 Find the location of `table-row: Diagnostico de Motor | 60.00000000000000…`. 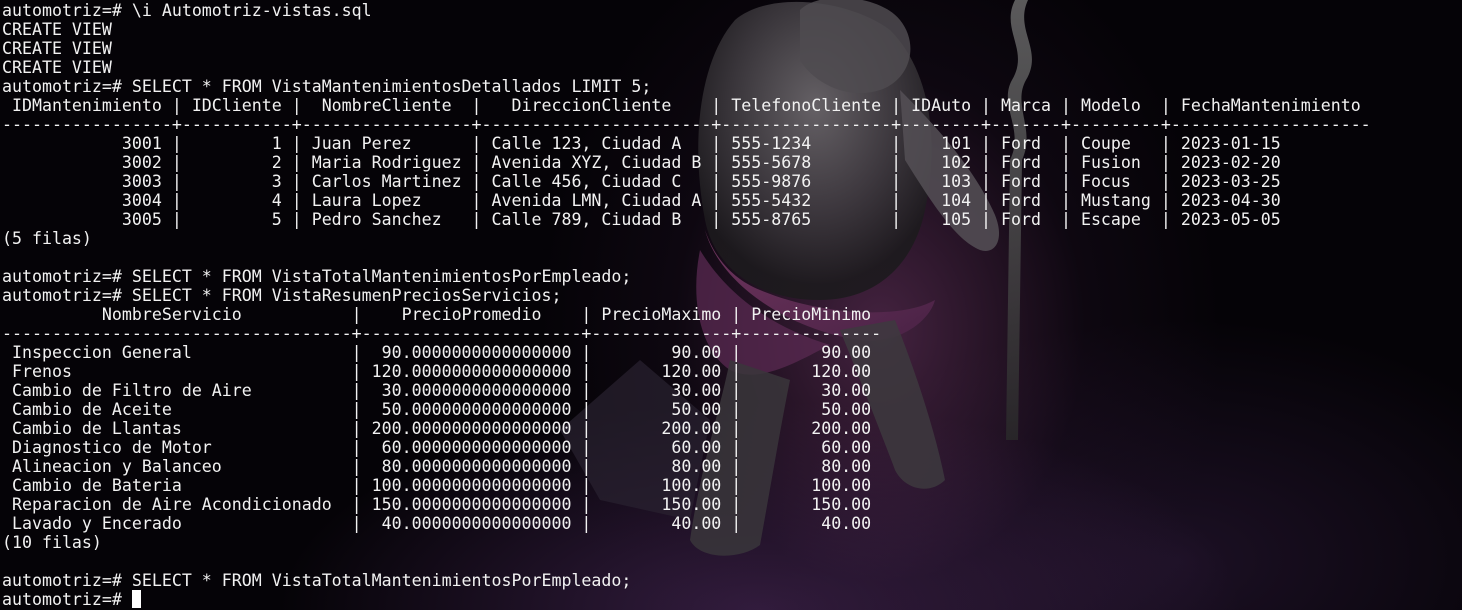

table-row: Diagnostico de Motor | 60.00000000000000… is located at coordinates (437, 447).